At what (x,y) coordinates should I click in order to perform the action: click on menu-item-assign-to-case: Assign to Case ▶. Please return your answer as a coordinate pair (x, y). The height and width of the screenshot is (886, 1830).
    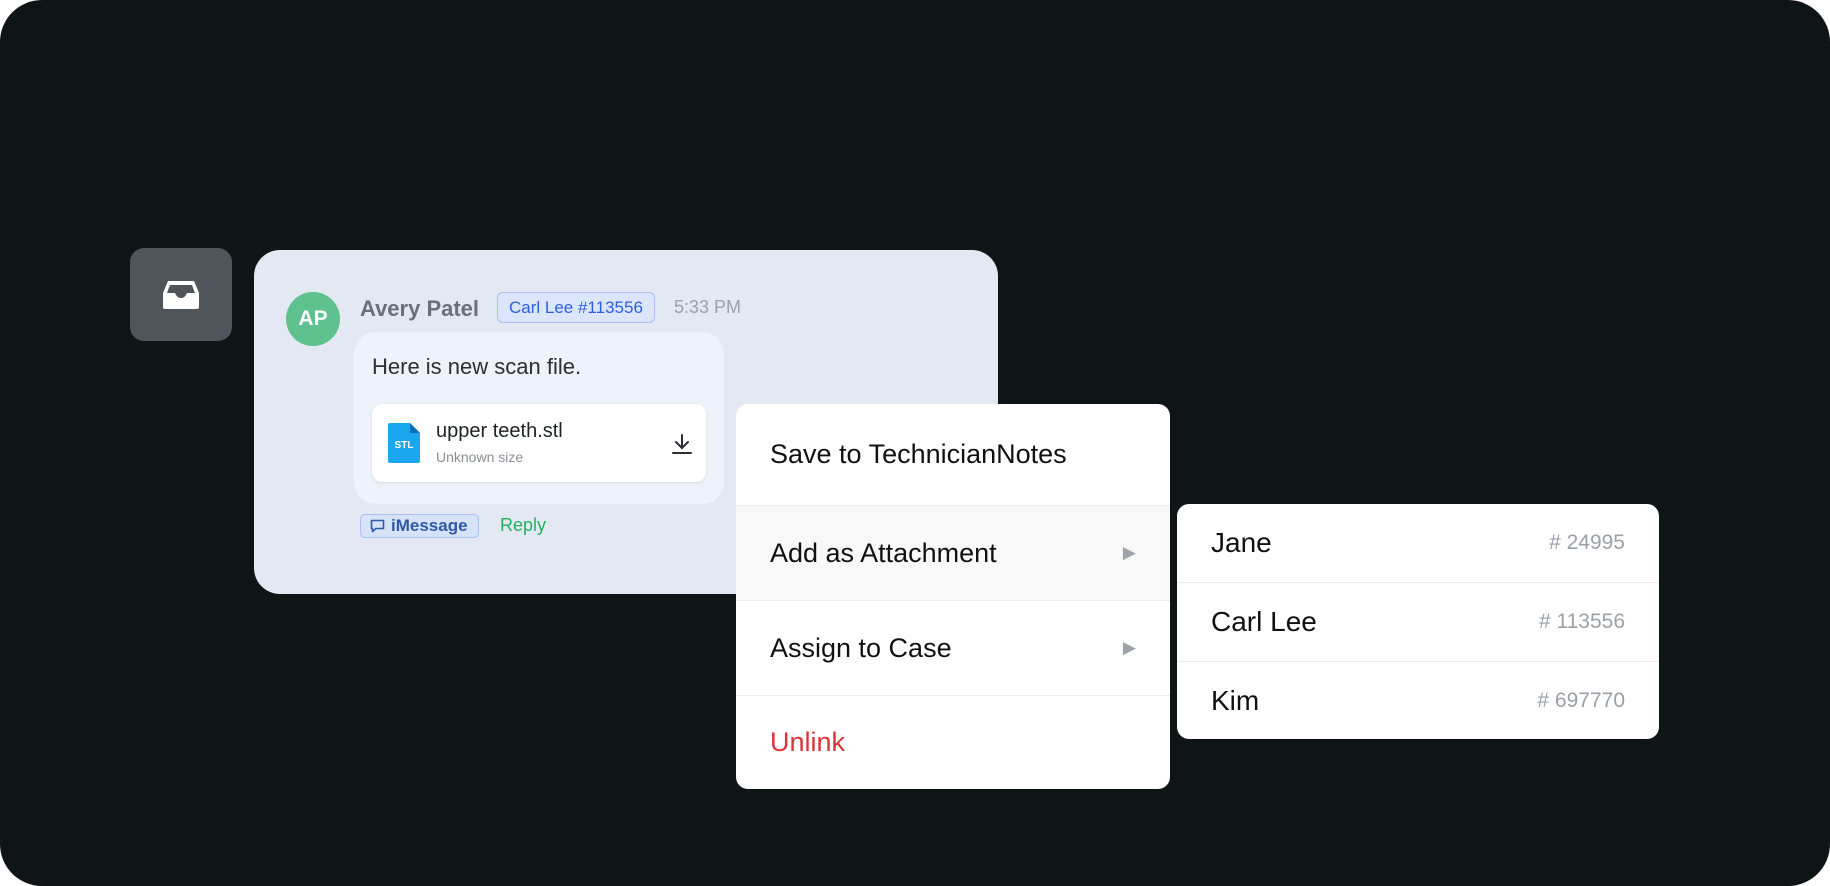
    Looking at the image, I should click on (953, 647).